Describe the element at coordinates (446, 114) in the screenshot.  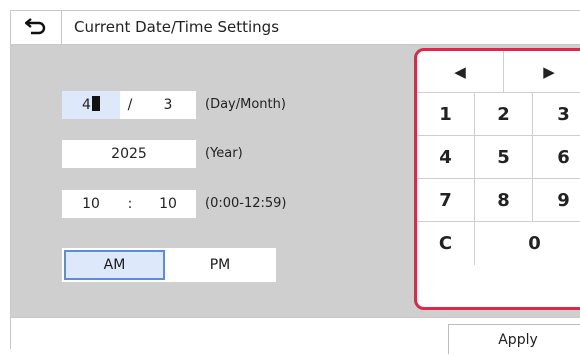
I see `key-1: 1` at that location.